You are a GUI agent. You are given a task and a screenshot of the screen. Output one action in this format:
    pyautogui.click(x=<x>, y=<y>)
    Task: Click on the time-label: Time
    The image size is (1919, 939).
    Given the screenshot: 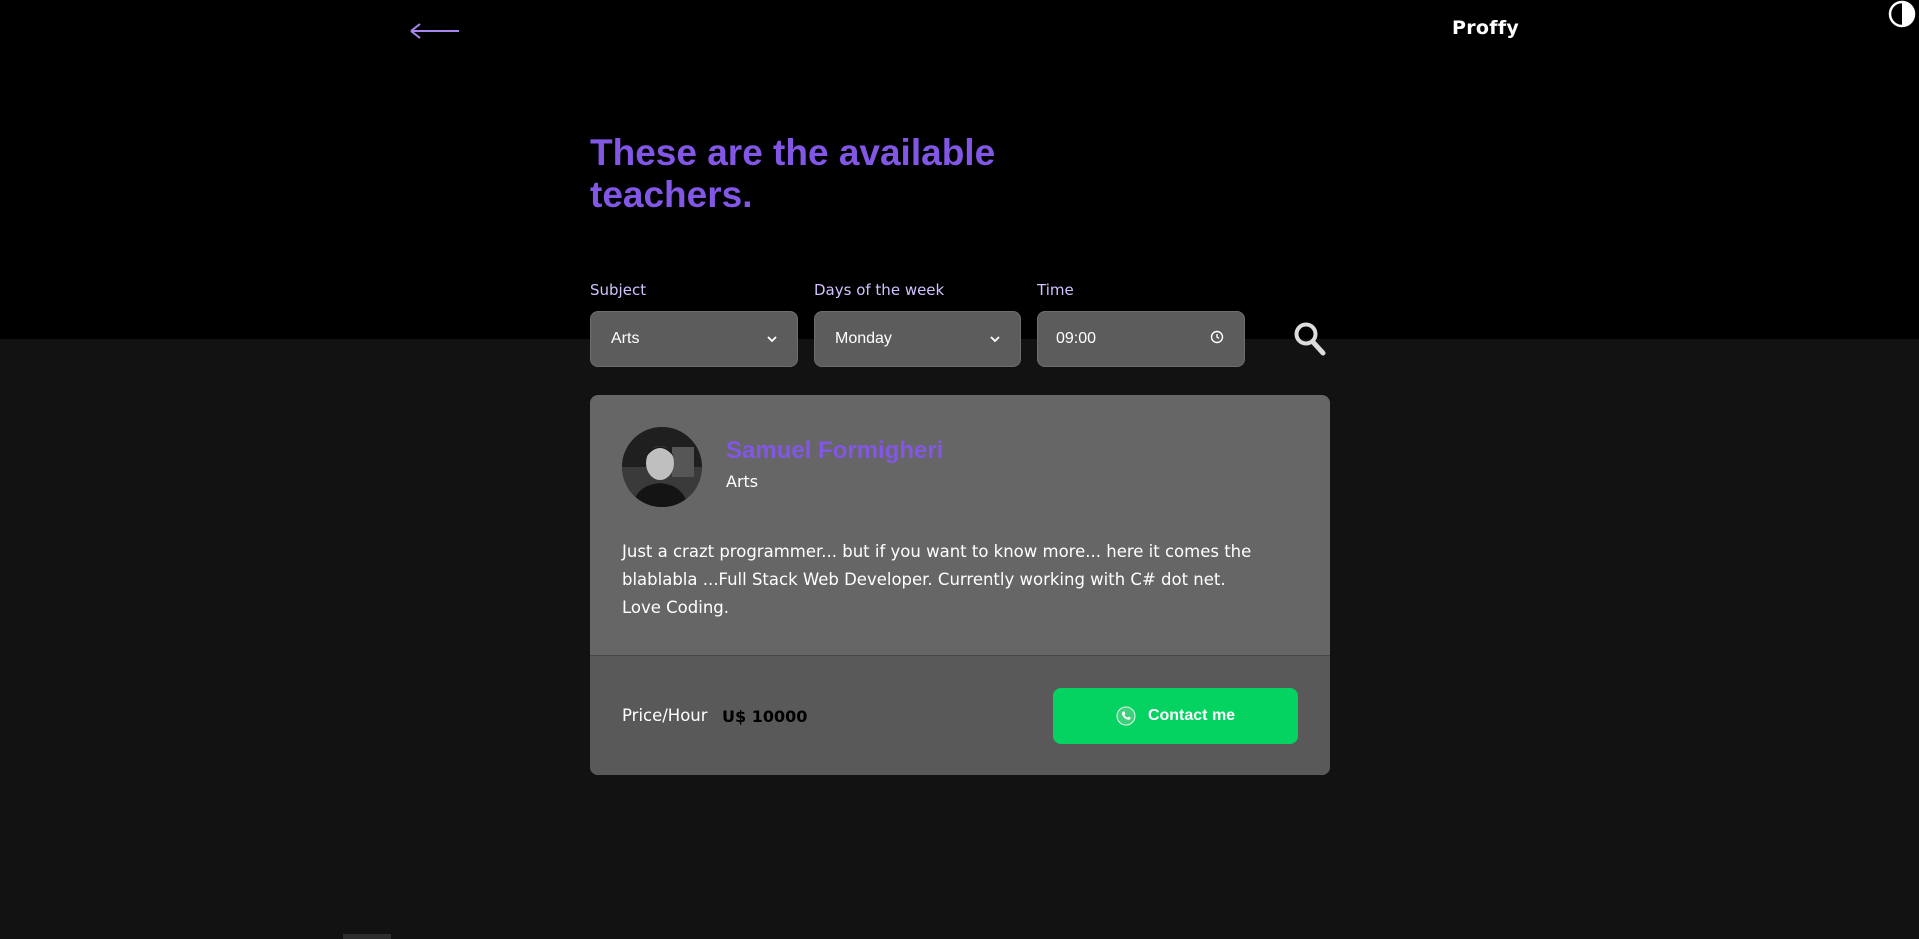 What is the action you would take?
    pyautogui.click(x=1055, y=290)
    